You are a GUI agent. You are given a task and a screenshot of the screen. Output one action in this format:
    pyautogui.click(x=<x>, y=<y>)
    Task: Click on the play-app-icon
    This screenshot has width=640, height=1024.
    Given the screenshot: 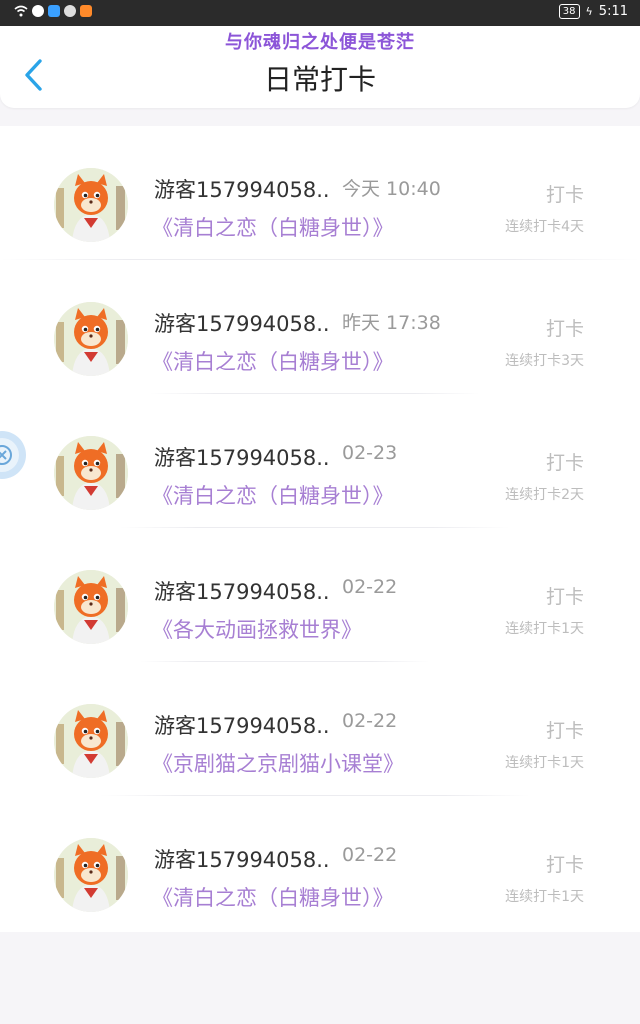 What is the action you would take?
    pyautogui.click(x=86, y=11)
    